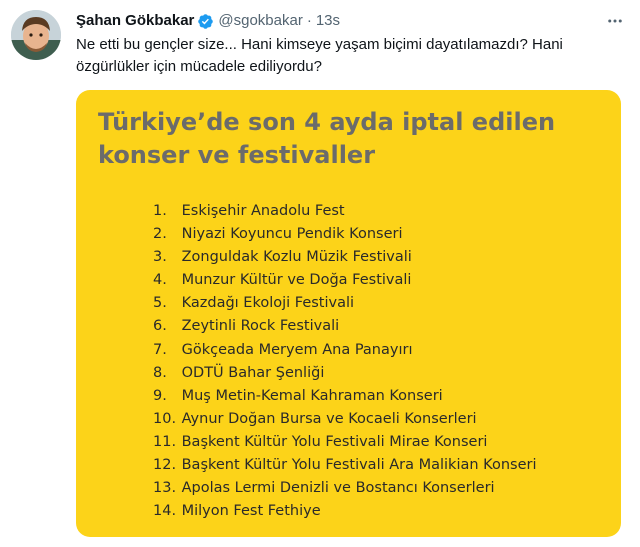 This screenshot has width=640, height=547. Describe the element at coordinates (251, 511) in the screenshot. I see `list-item-label: Milyon Fest Fethiye` at that location.